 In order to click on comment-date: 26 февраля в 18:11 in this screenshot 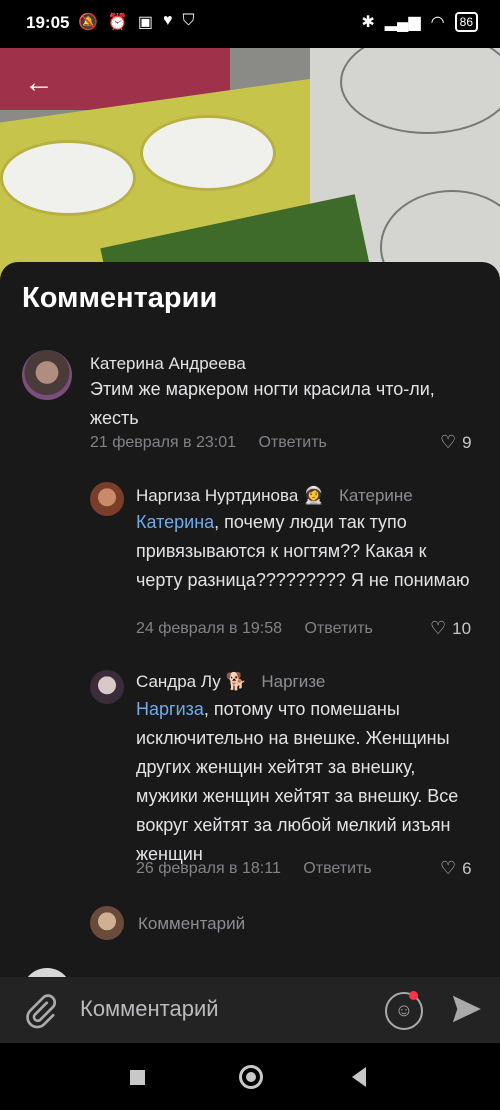, I will do `click(208, 868)`.